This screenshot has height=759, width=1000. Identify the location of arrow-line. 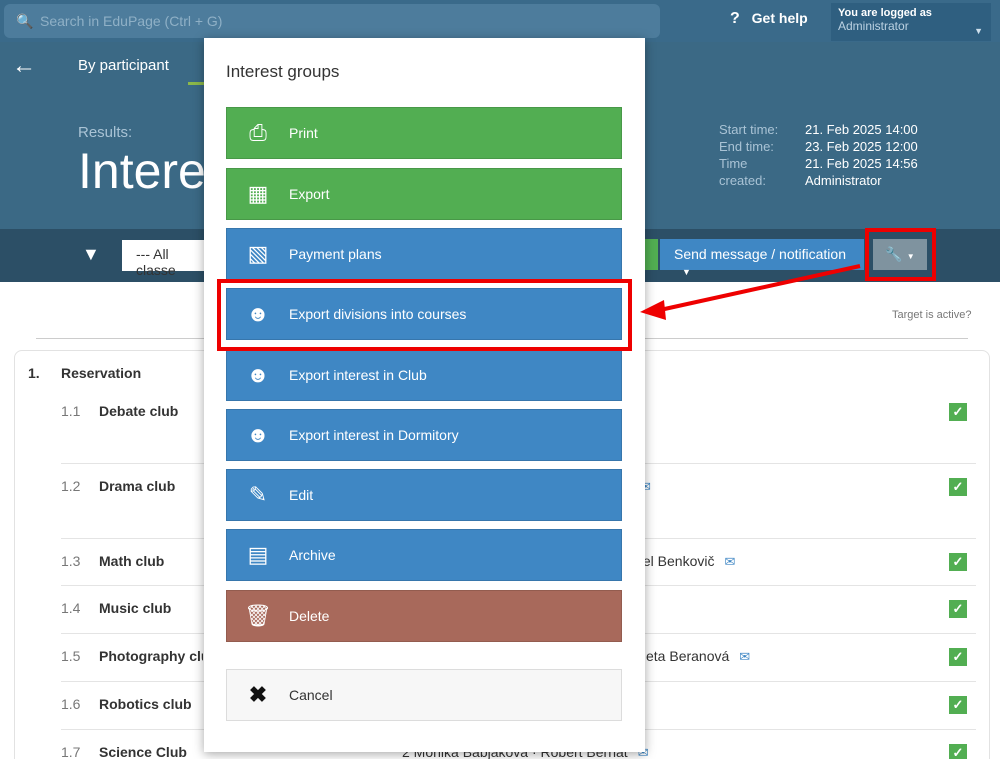
(760, 288).